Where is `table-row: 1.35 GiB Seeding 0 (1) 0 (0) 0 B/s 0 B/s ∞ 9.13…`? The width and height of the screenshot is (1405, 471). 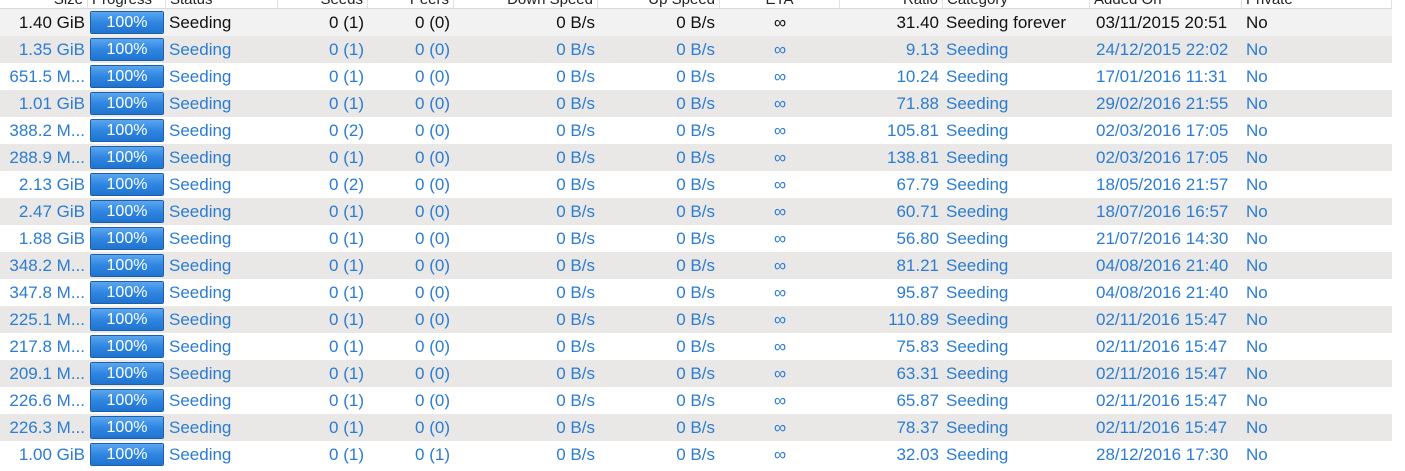 table-row: 1.35 GiB Seeding 0 (1) 0 (0) 0 B/s 0 B/s ∞ 9.13… is located at coordinates (696, 49).